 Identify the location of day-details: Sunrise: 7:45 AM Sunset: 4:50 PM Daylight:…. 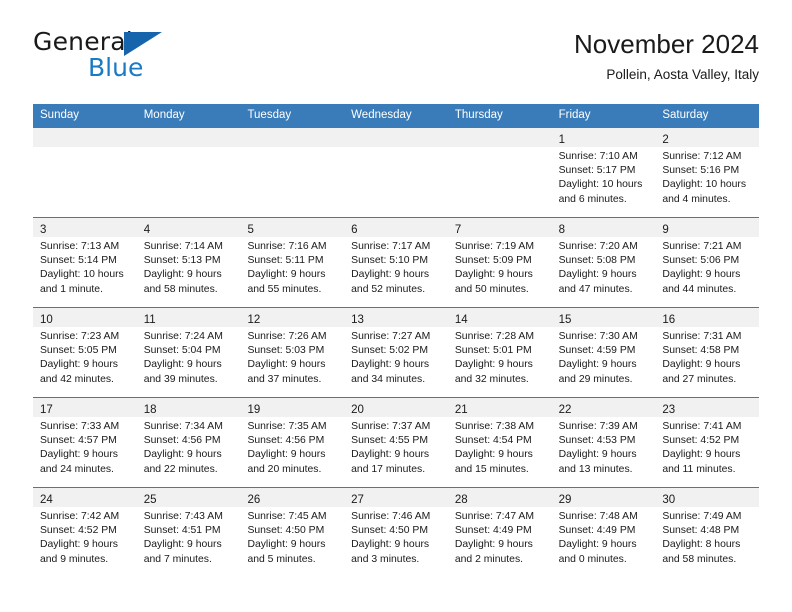
(292, 537).